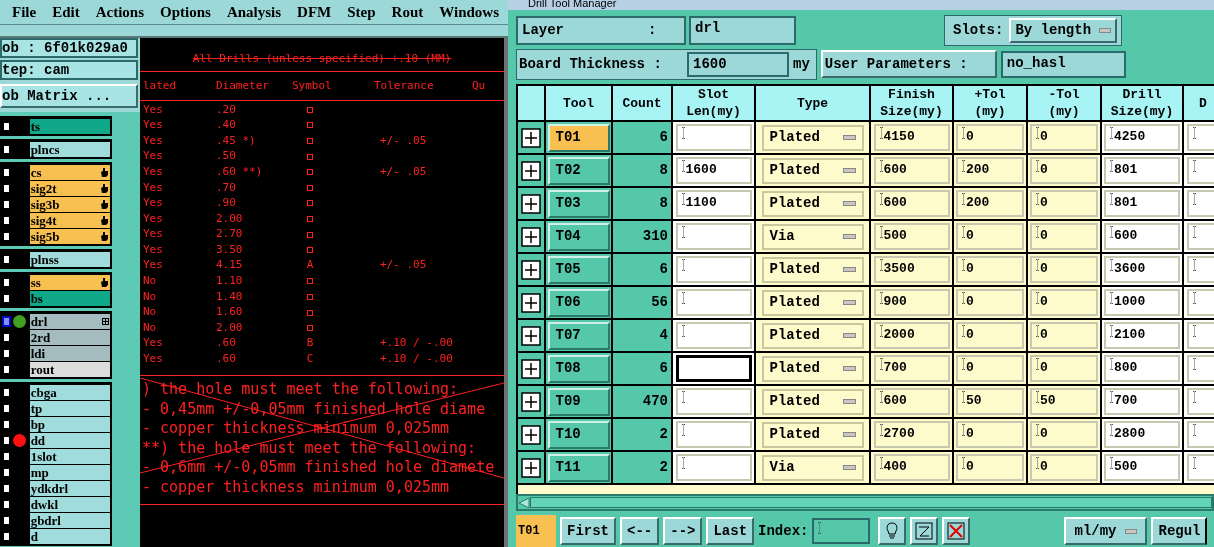 The image size is (1214, 547). I want to click on layer-field: drl, so click(742, 30).